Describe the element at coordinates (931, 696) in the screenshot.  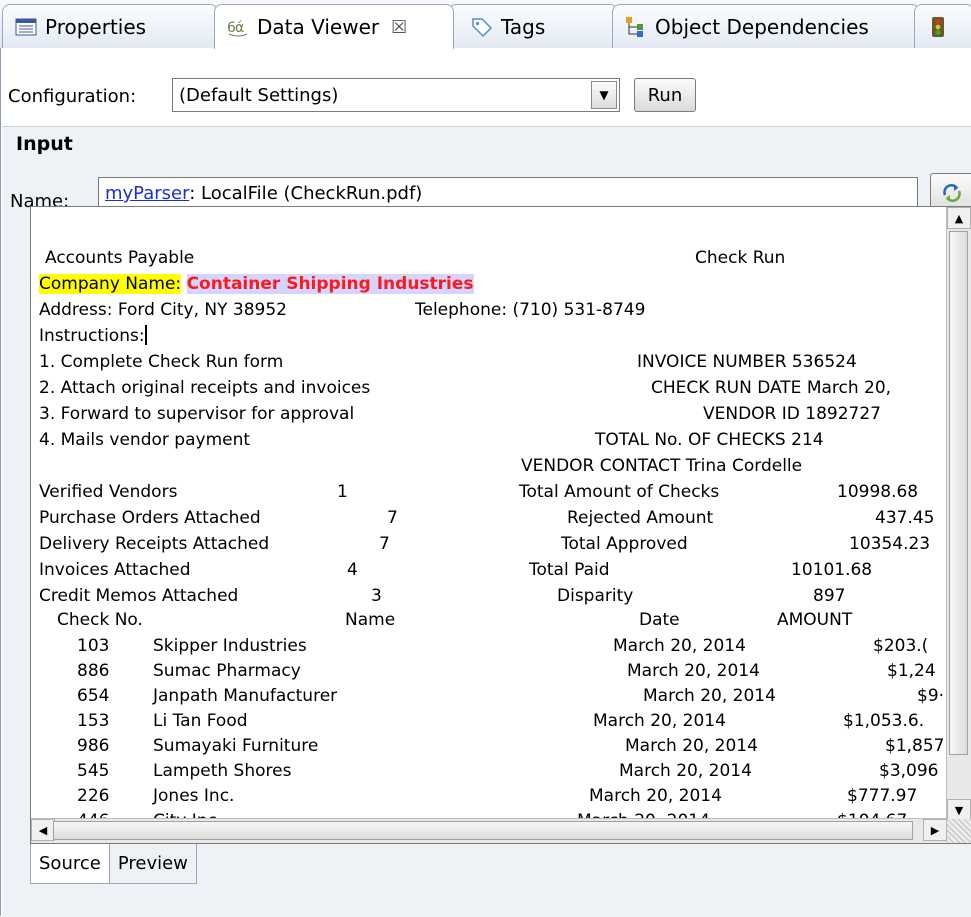
I see `table-row-amount: $9·` at that location.